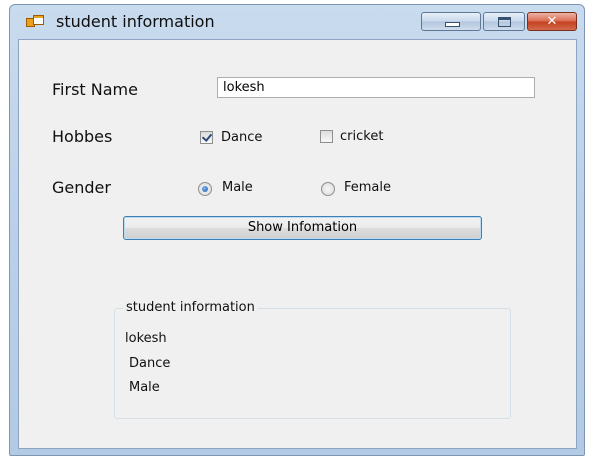 The height and width of the screenshot is (459, 590). I want to click on male-radio, so click(205, 189).